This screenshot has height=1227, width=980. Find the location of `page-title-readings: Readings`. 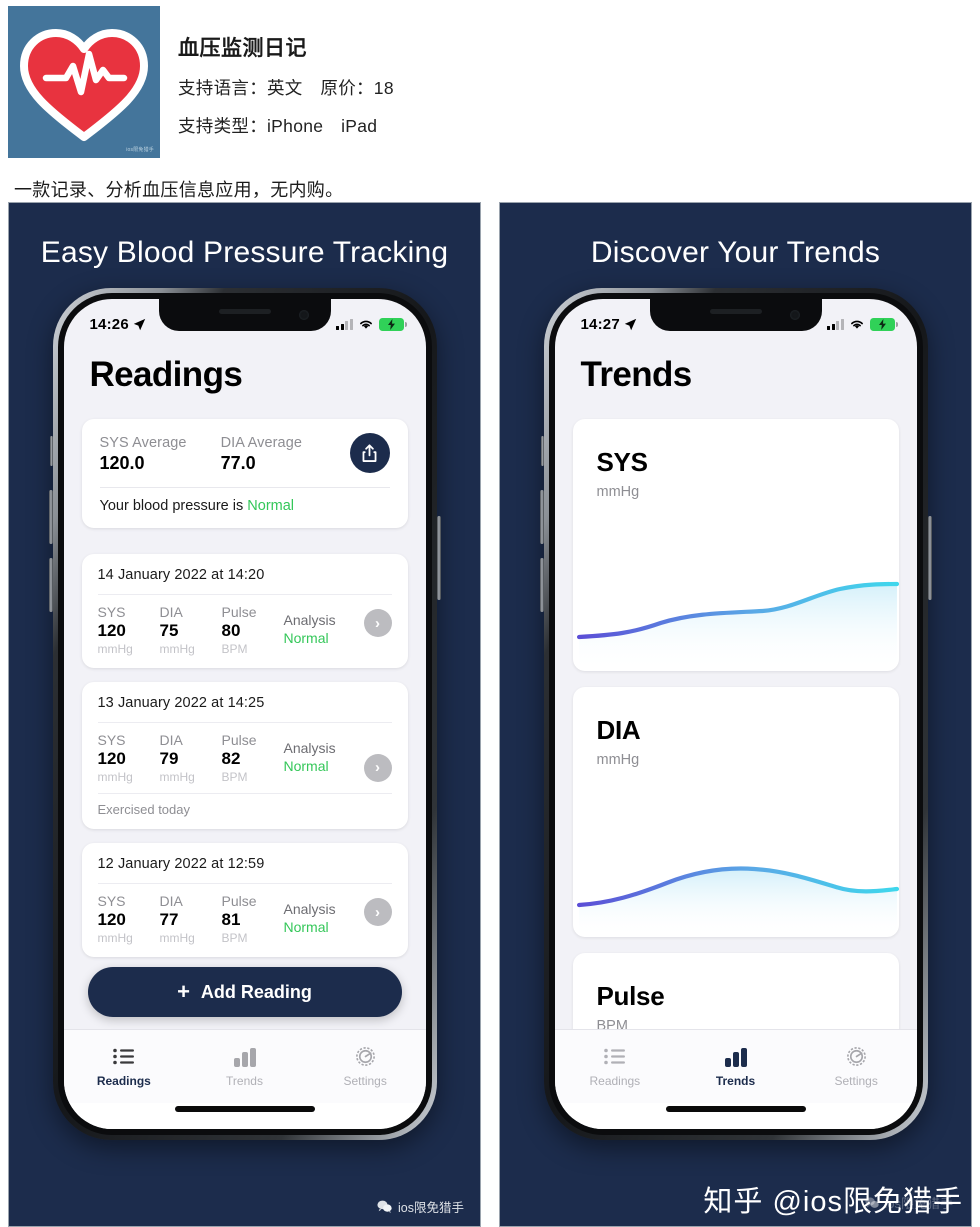

page-title-readings: Readings is located at coordinates (166, 374).